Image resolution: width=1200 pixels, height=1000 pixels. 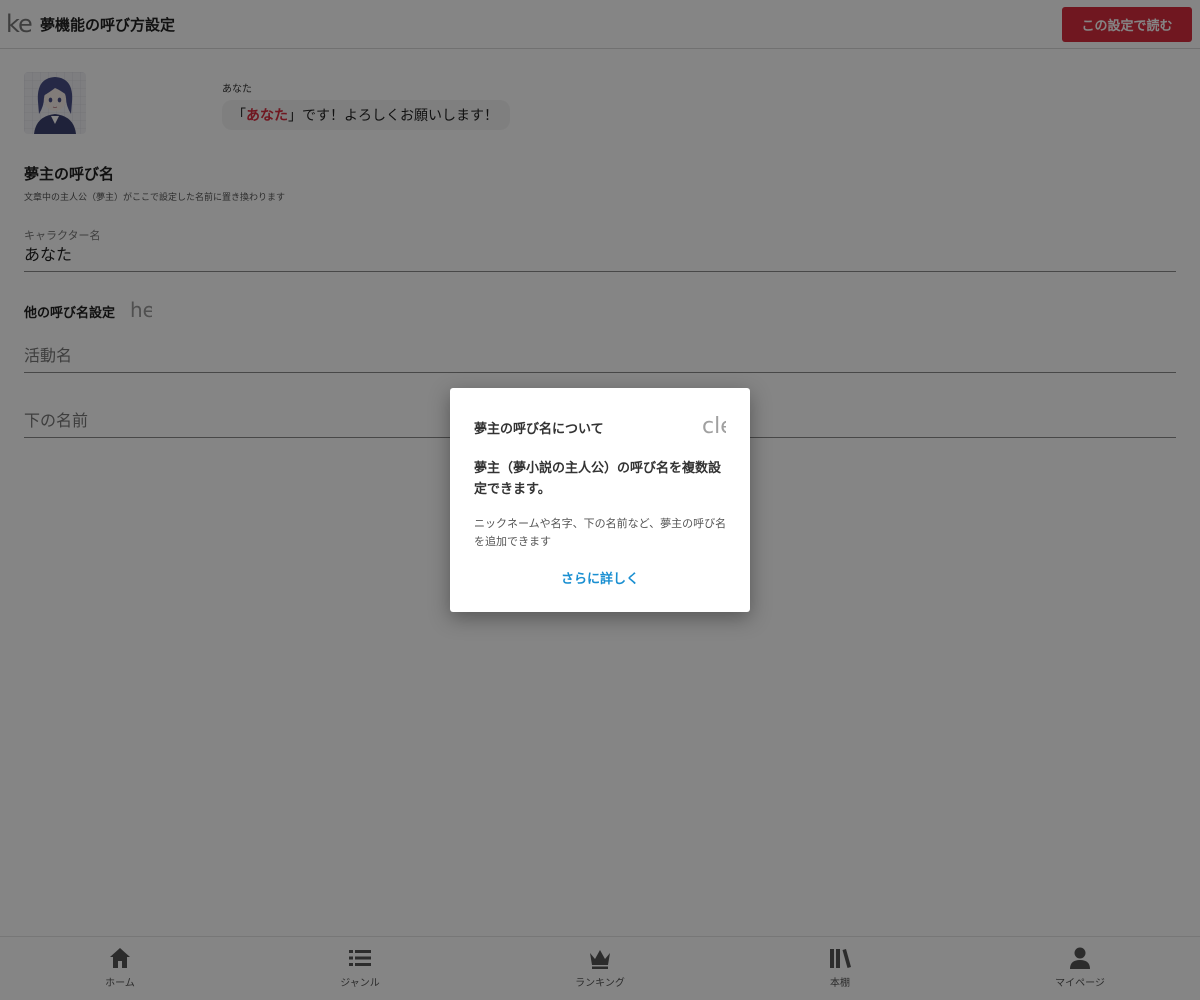 I want to click on dialog-body: ニックネームや名字、下の名前など、夢主の呼び名を追加できます, so click(x=600, y=532).